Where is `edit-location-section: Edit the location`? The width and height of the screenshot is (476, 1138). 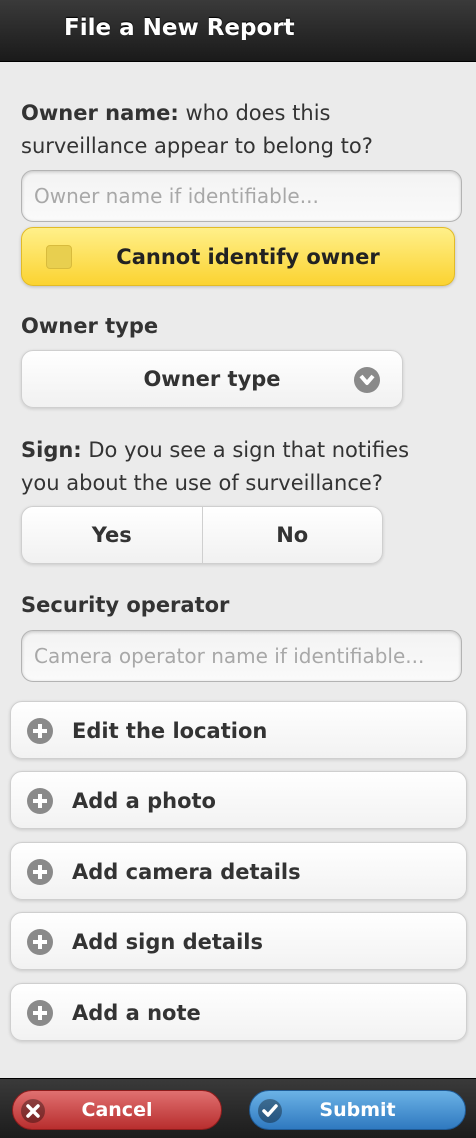 edit-location-section: Edit the location is located at coordinates (238, 730).